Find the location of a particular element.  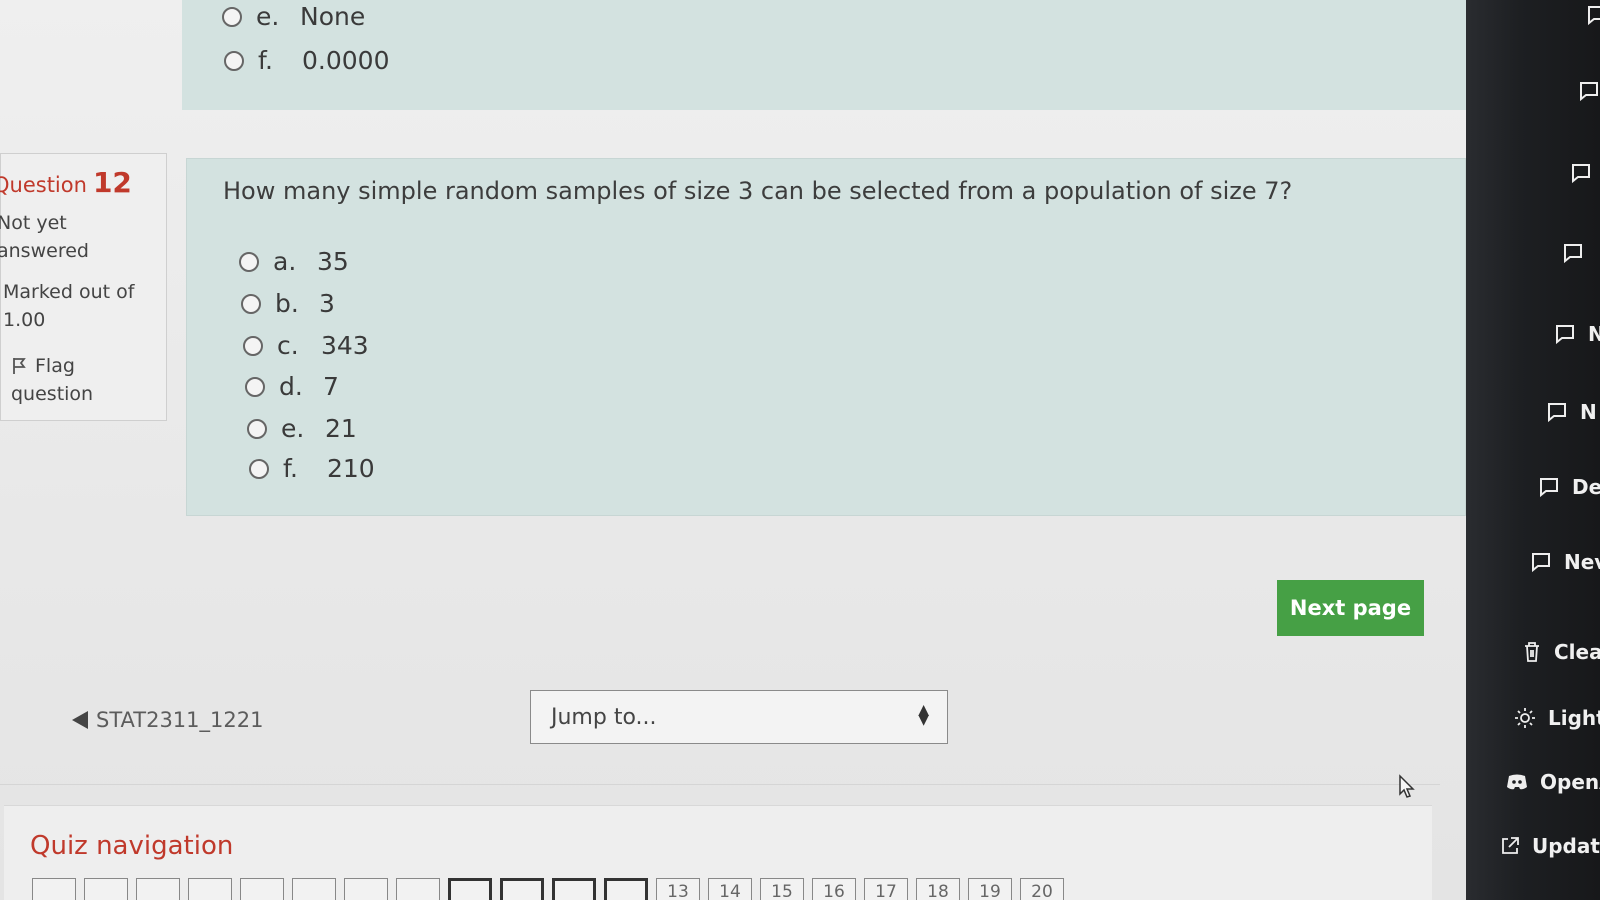

sun-icon is located at coordinates (1525, 718).